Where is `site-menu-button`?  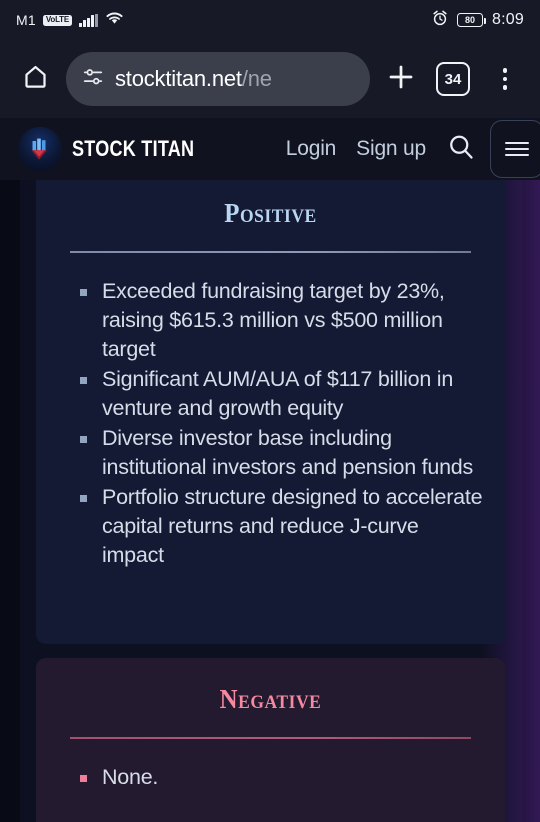
site-menu-button is located at coordinates (515, 149).